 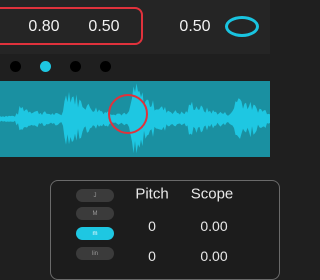 What do you see at coordinates (95, 195) in the screenshot?
I see `mode-option-1: J` at bounding box center [95, 195].